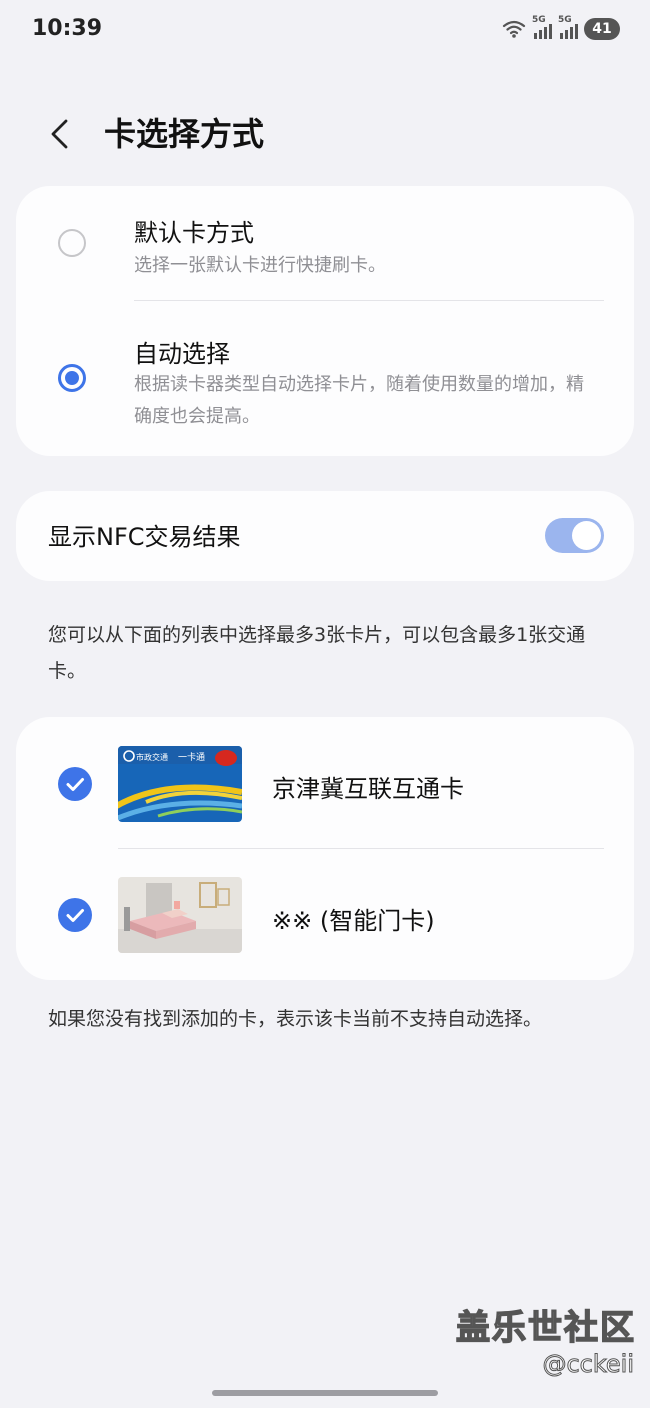 This screenshot has width=650, height=1408. I want to click on transit-card-brand-text: 一卡通, so click(191, 757).